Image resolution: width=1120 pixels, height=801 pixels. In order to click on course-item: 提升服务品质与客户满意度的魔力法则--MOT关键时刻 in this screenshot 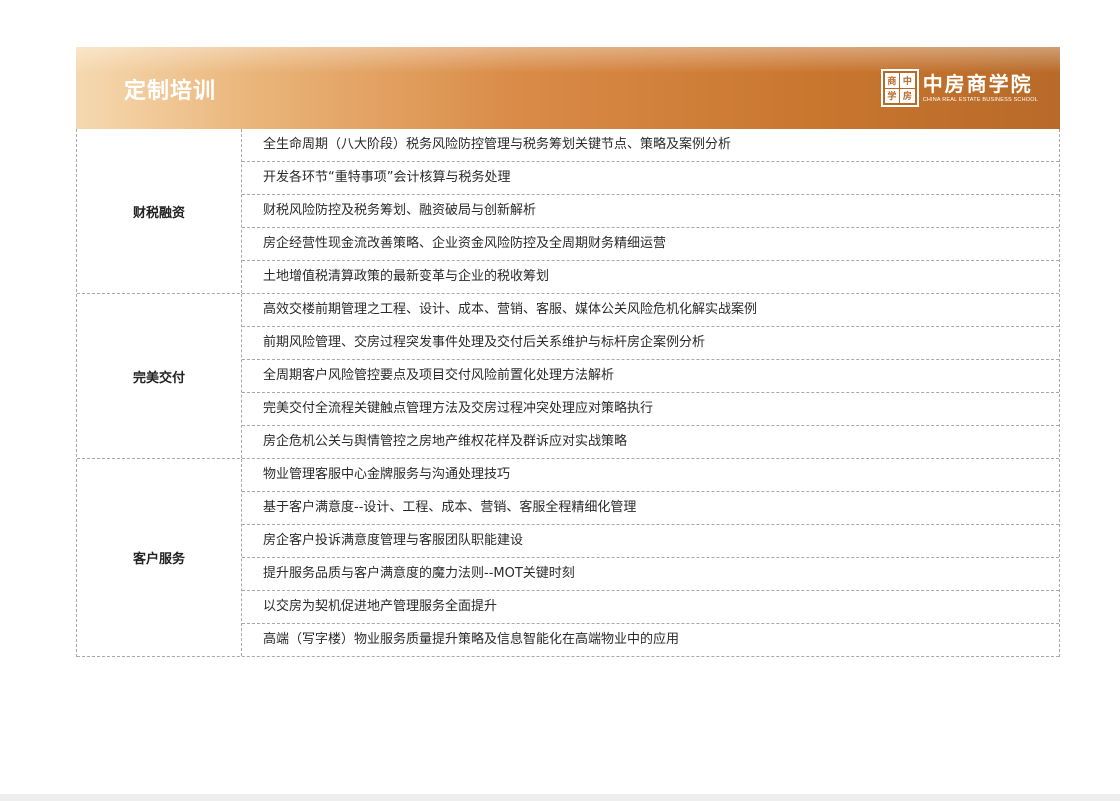, I will do `click(650, 574)`.